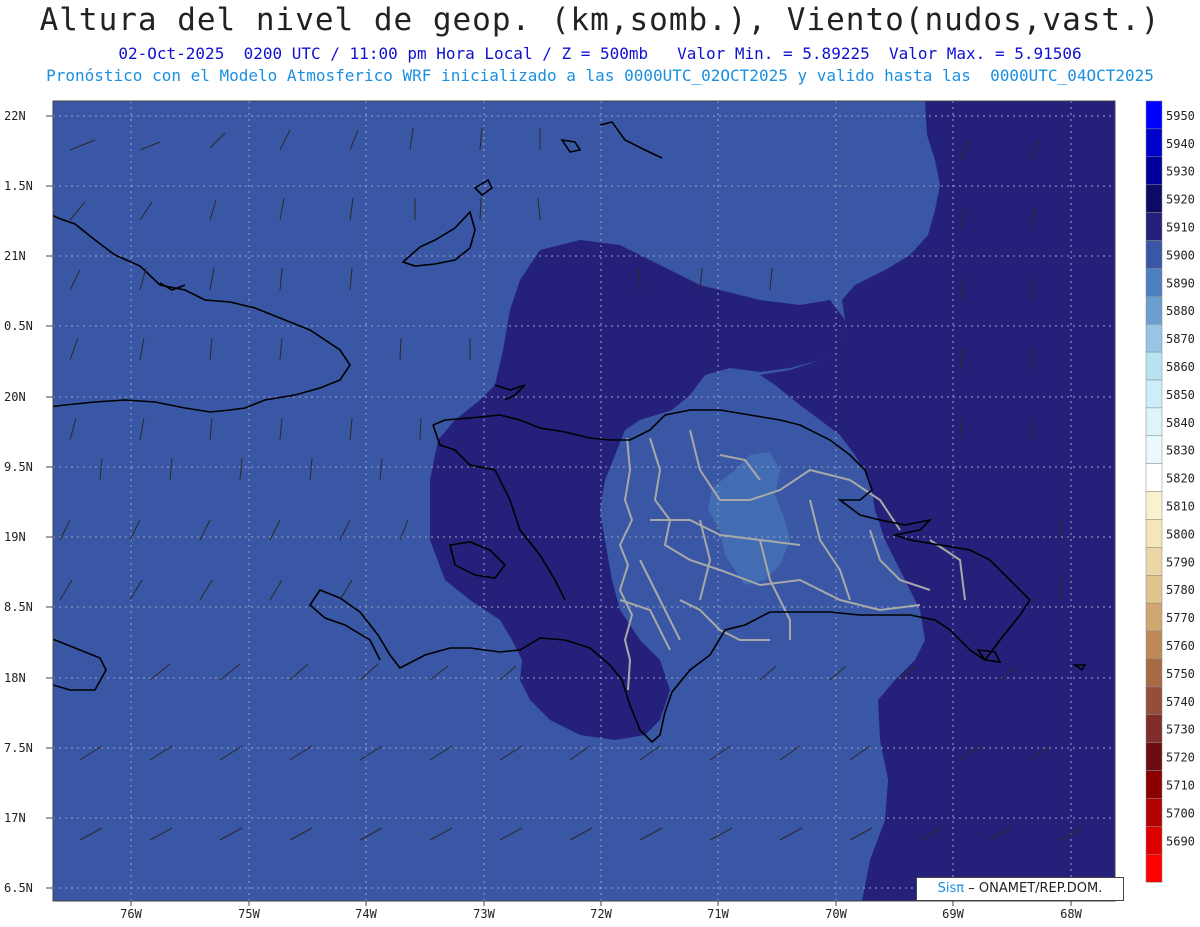 This screenshot has height=927, width=1200. I want to click on colorbar-label: 5820, so click(1180, 479).